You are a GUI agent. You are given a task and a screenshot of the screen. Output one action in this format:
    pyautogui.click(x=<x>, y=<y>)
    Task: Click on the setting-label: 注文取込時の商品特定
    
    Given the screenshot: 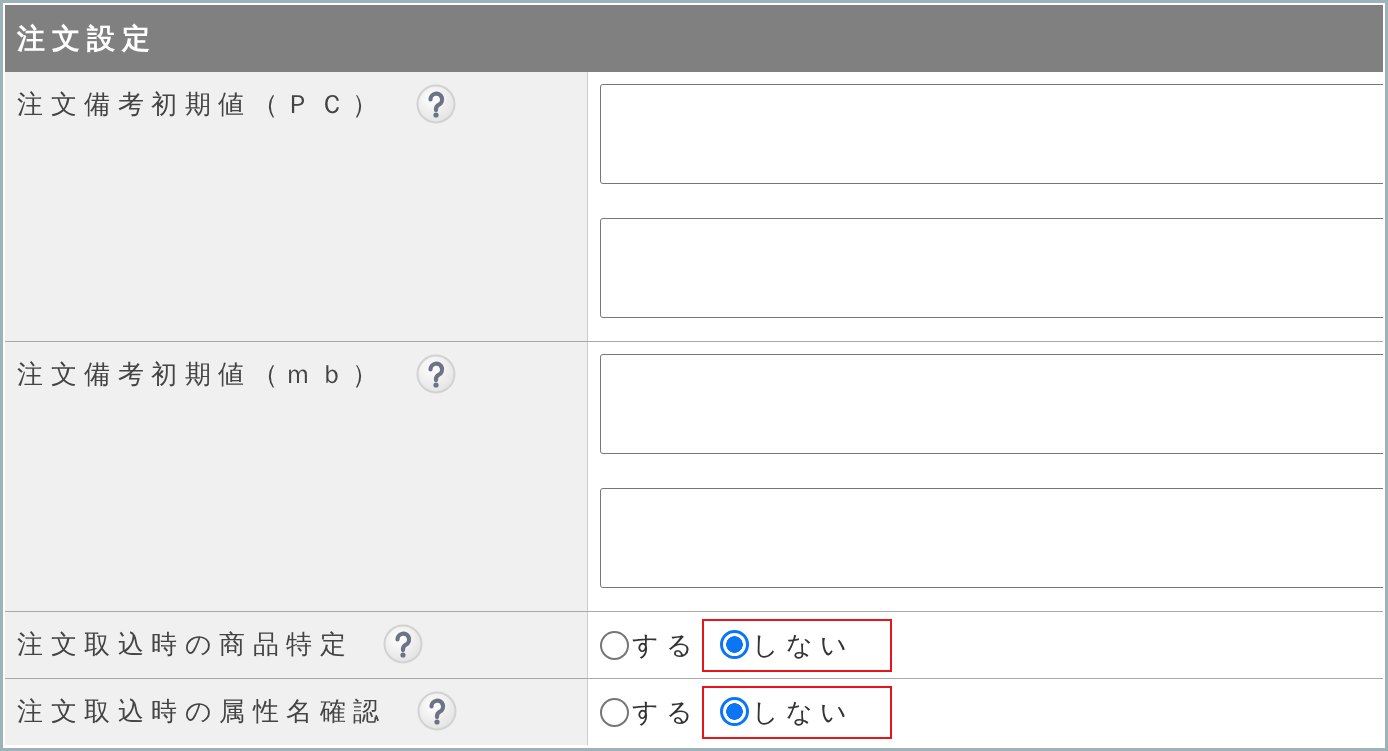 What is the action you would take?
    pyautogui.click(x=185, y=644)
    